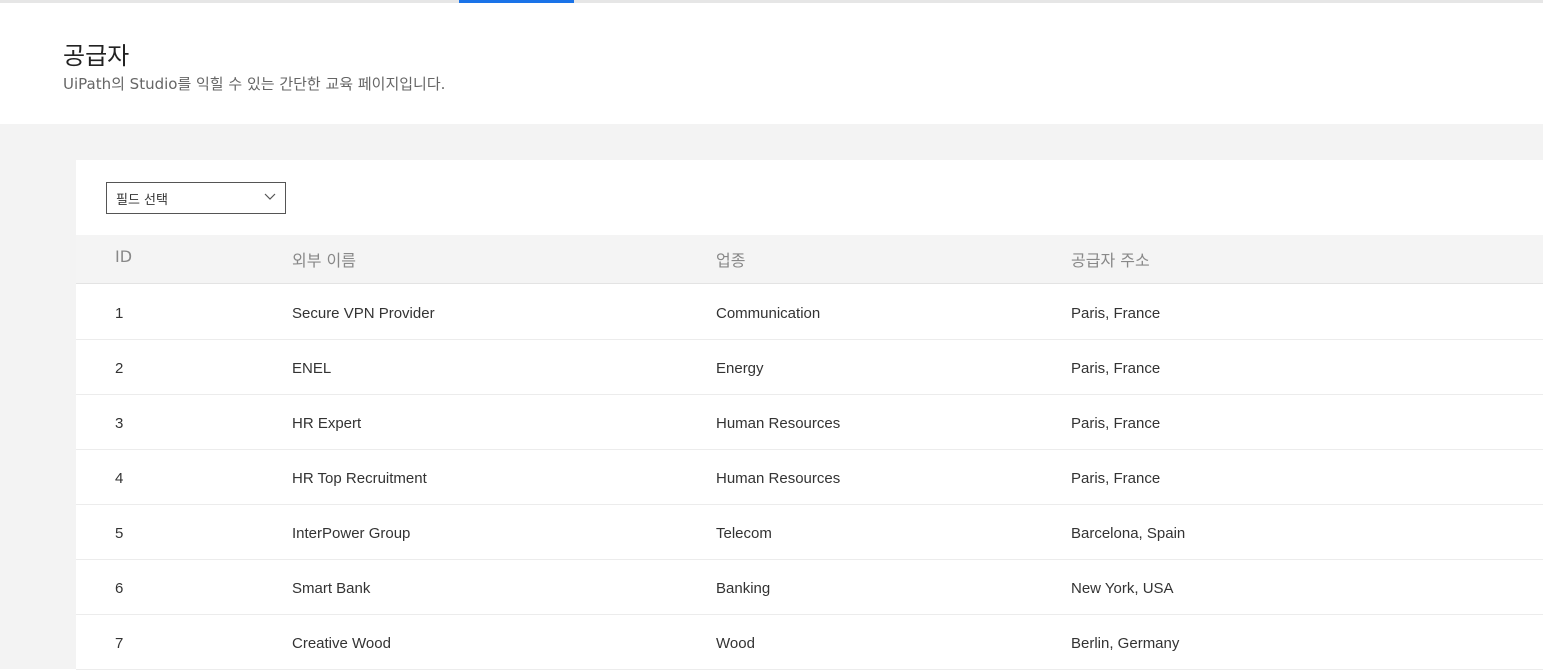 The height and width of the screenshot is (670, 1543). I want to click on cell-id: 7, so click(119, 643).